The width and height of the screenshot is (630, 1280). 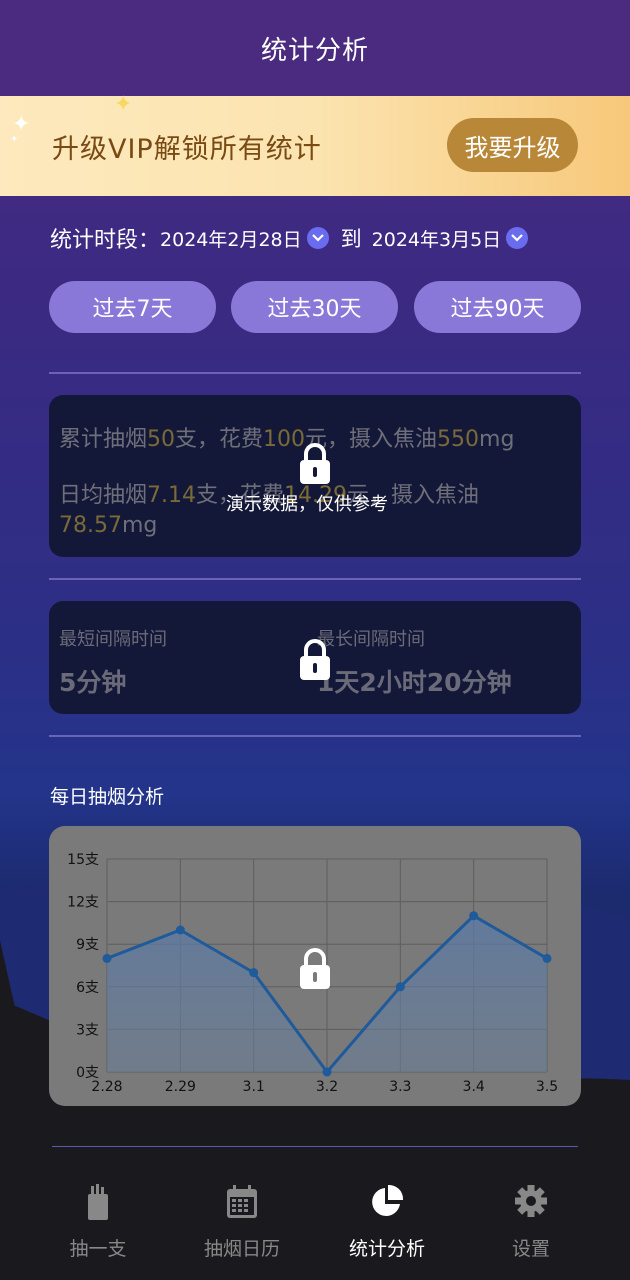 What do you see at coordinates (98, 1202) in the screenshot?
I see `cigarette-pack-icon` at bounding box center [98, 1202].